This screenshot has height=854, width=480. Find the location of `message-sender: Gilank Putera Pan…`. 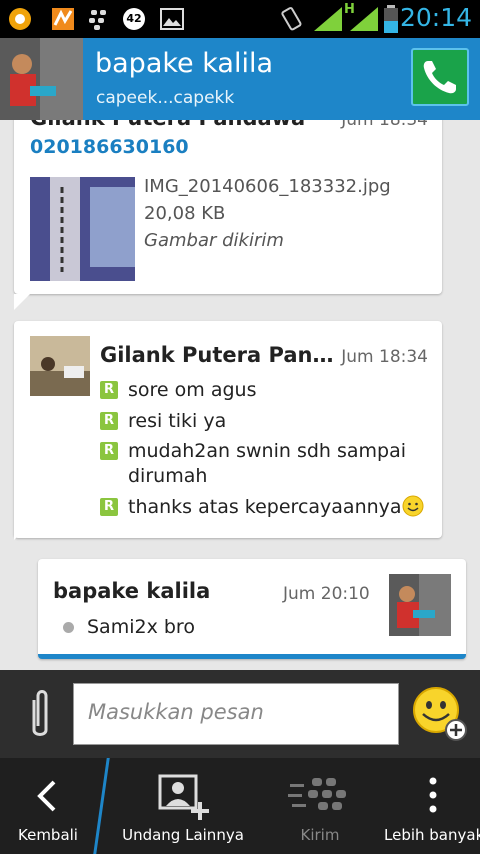

message-sender: Gilank Putera Pan… is located at coordinates (217, 355).